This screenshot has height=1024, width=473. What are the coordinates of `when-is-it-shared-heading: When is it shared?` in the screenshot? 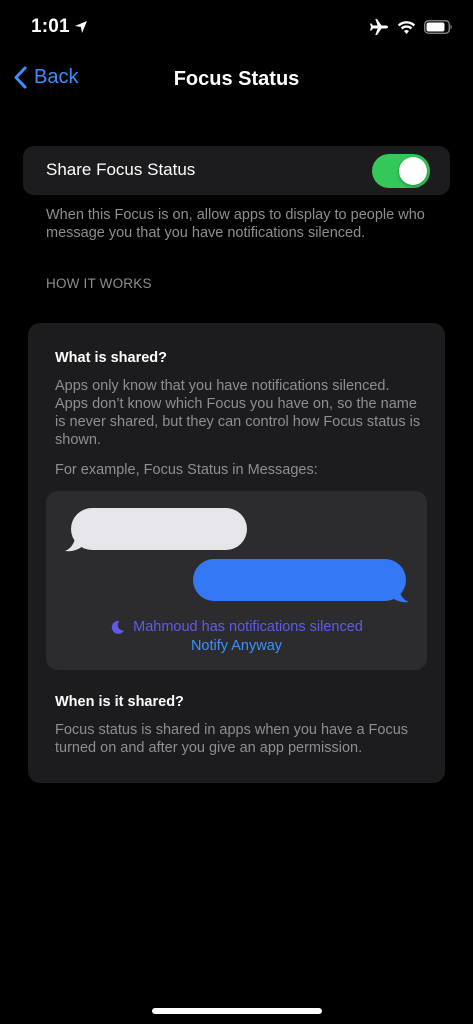 It's located at (119, 702).